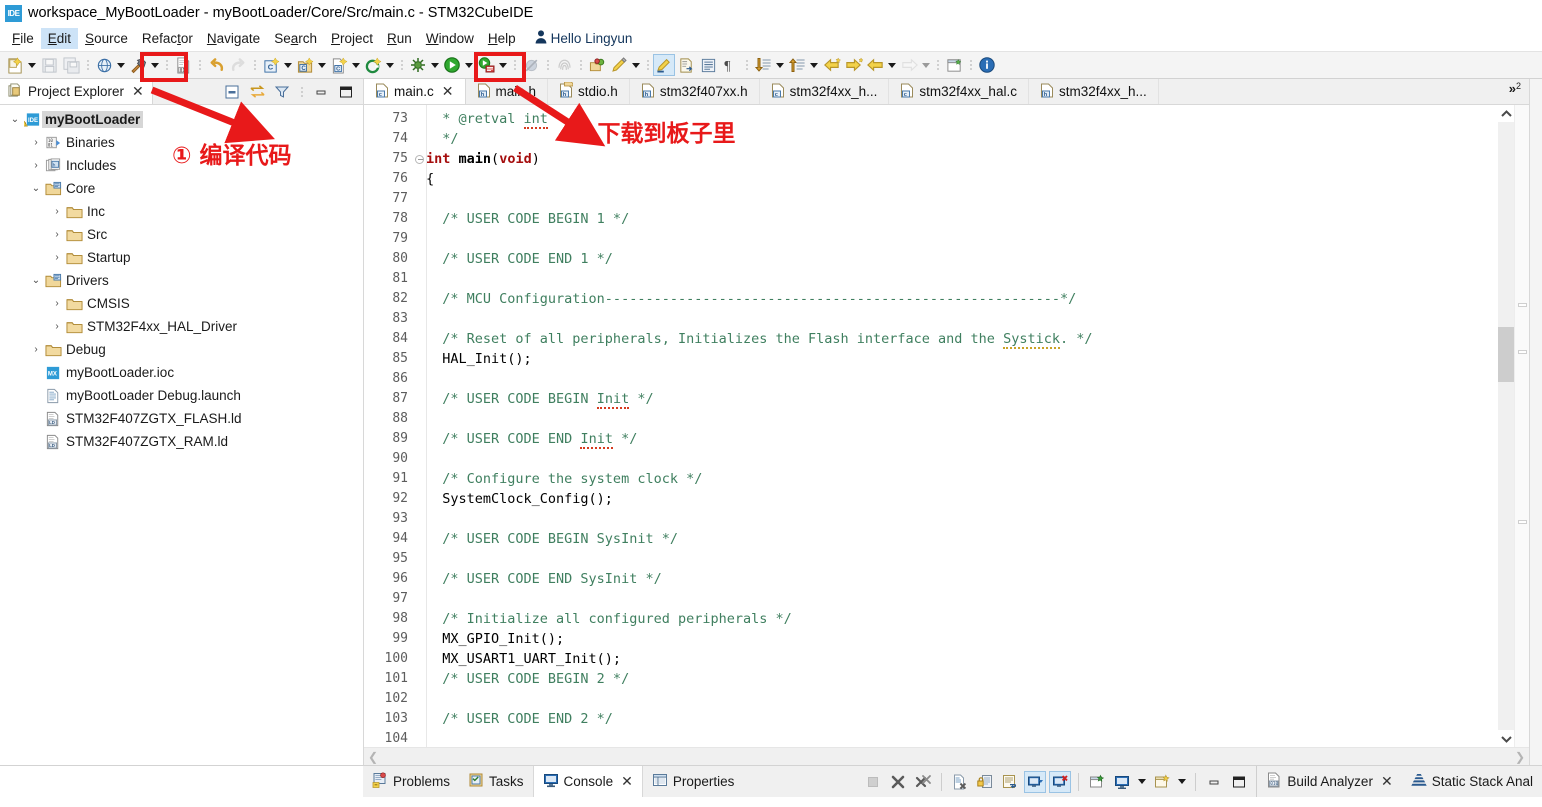 The width and height of the screenshot is (1542, 807). Describe the element at coordinates (238, 65) in the screenshot. I see `redo-button` at that location.